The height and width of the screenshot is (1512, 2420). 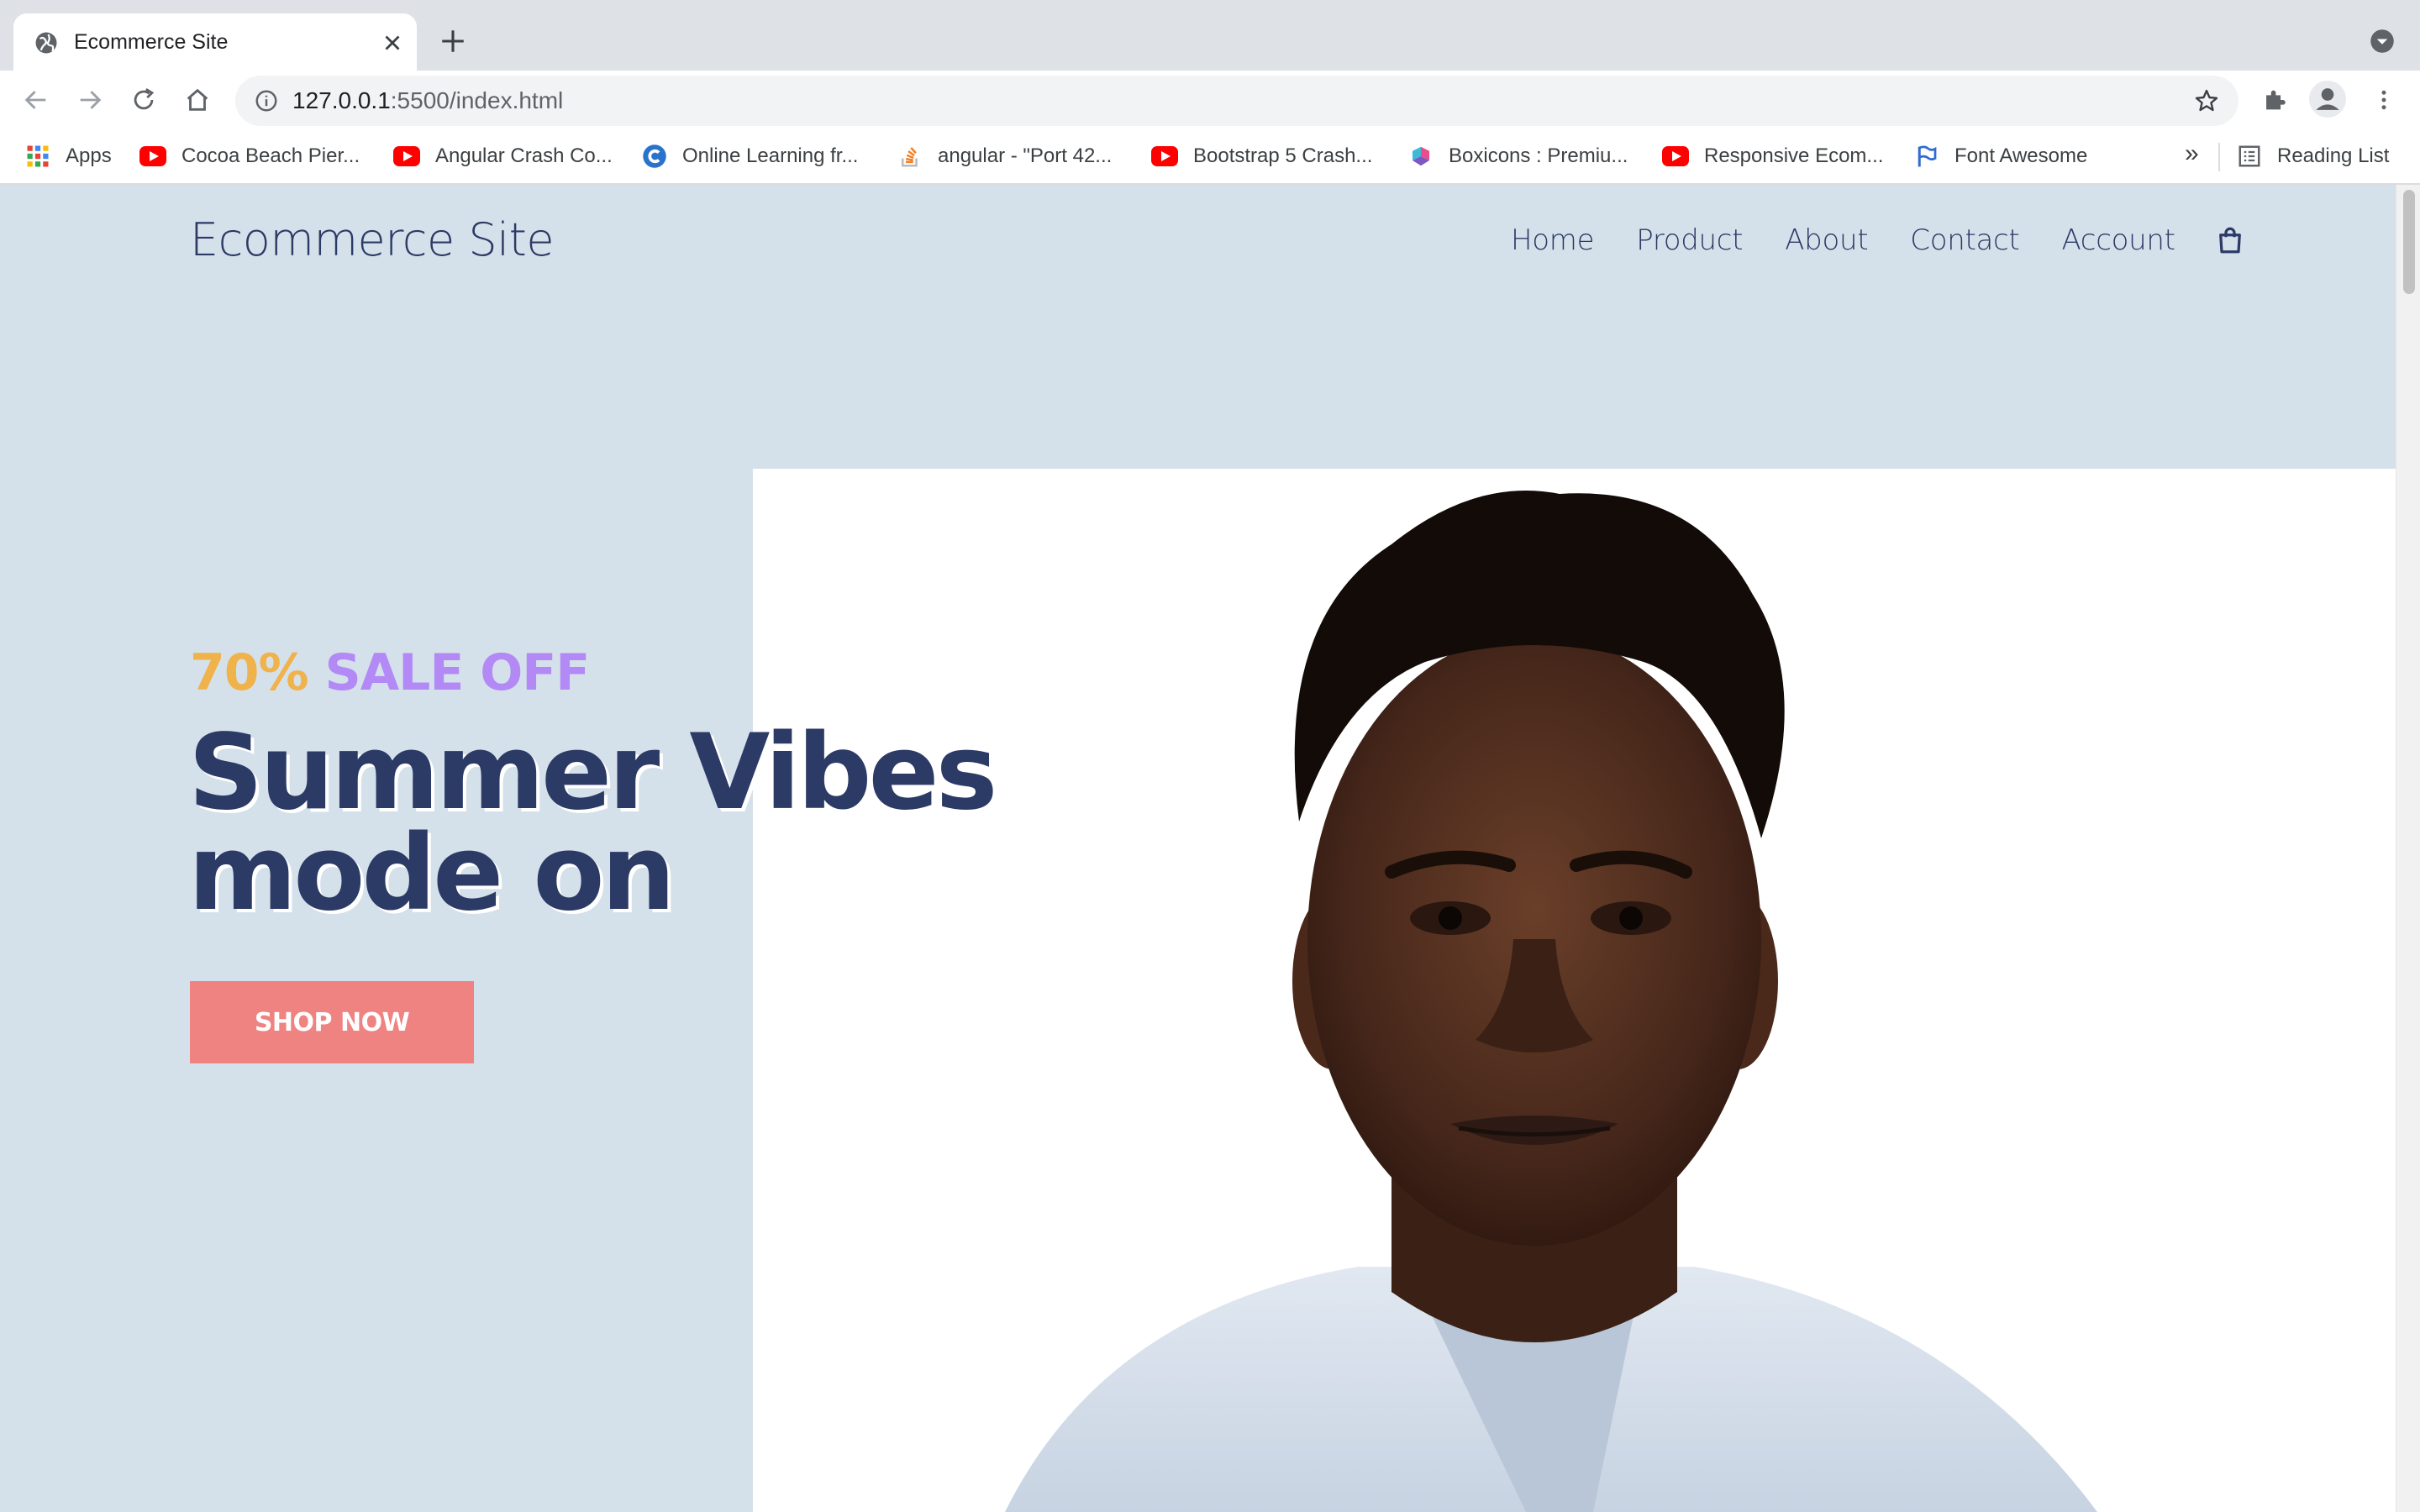 What do you see at coordinates (1236, 101) in the screenshot?
I see `address-bar: 127.0.0.1:5500/index.html` at bounding box center [1236, 101].